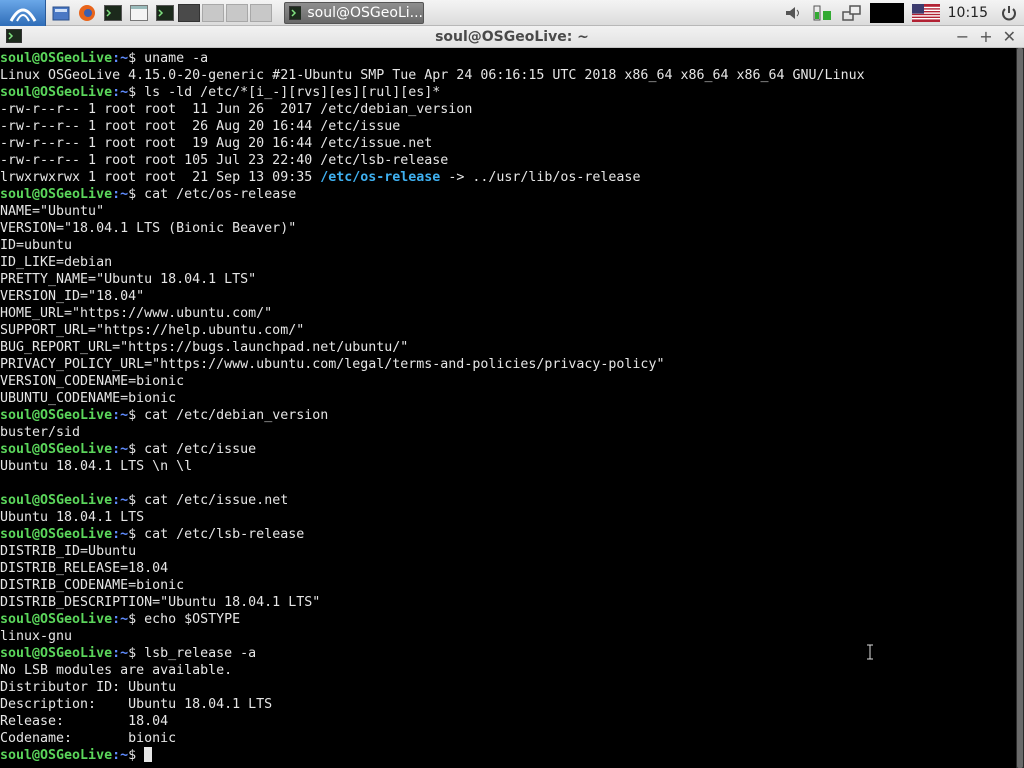  Describe the element at coordinates (200, 653) in the screenshot. I see `command-text: lsb_release -a` at that location.